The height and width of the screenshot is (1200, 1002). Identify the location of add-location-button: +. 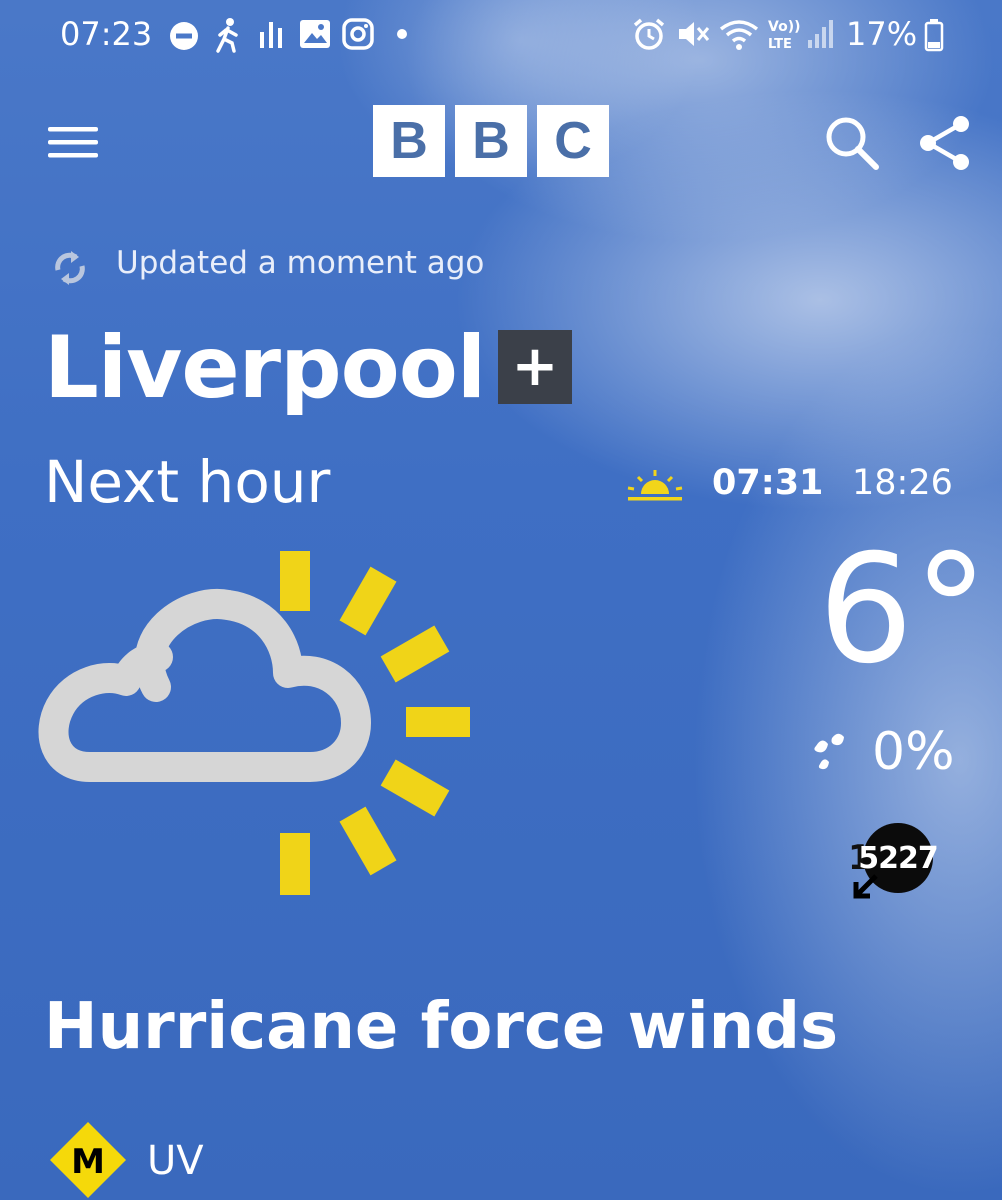
(535, 367).